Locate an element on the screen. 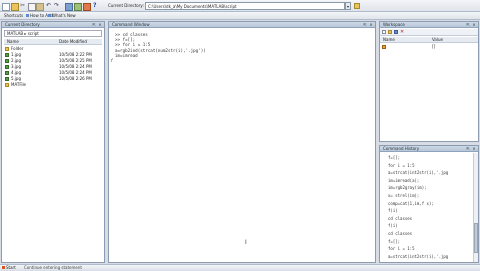 This screenshot has width=480, height=271. directory-dropdown-icon: ▾ is located at coordinates (348, 6).